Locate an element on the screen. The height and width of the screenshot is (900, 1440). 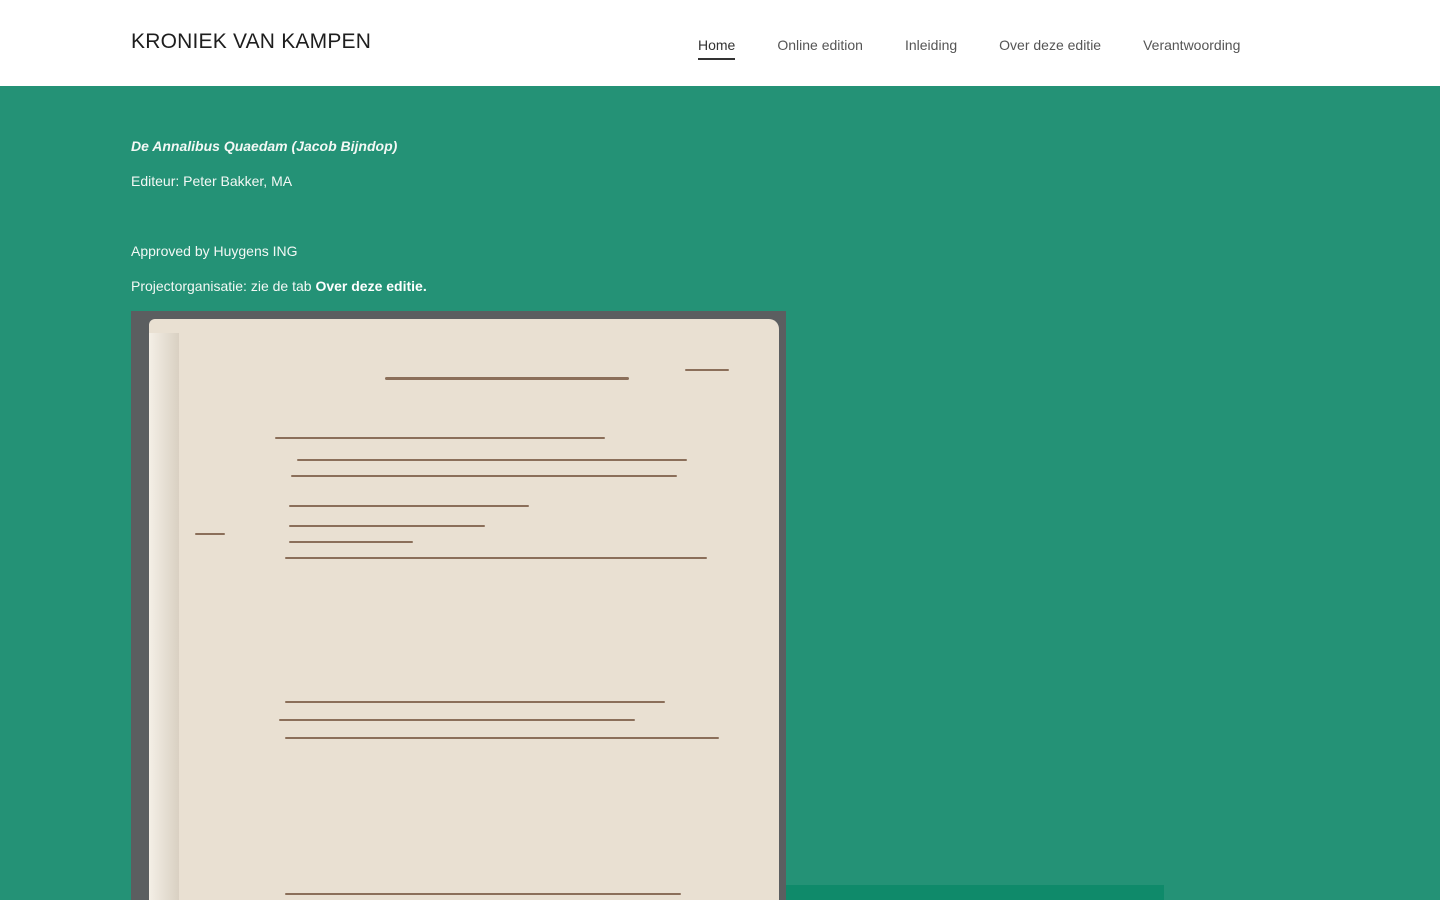
nav-online-edition: Online edition is located at coordinates (820, 48).